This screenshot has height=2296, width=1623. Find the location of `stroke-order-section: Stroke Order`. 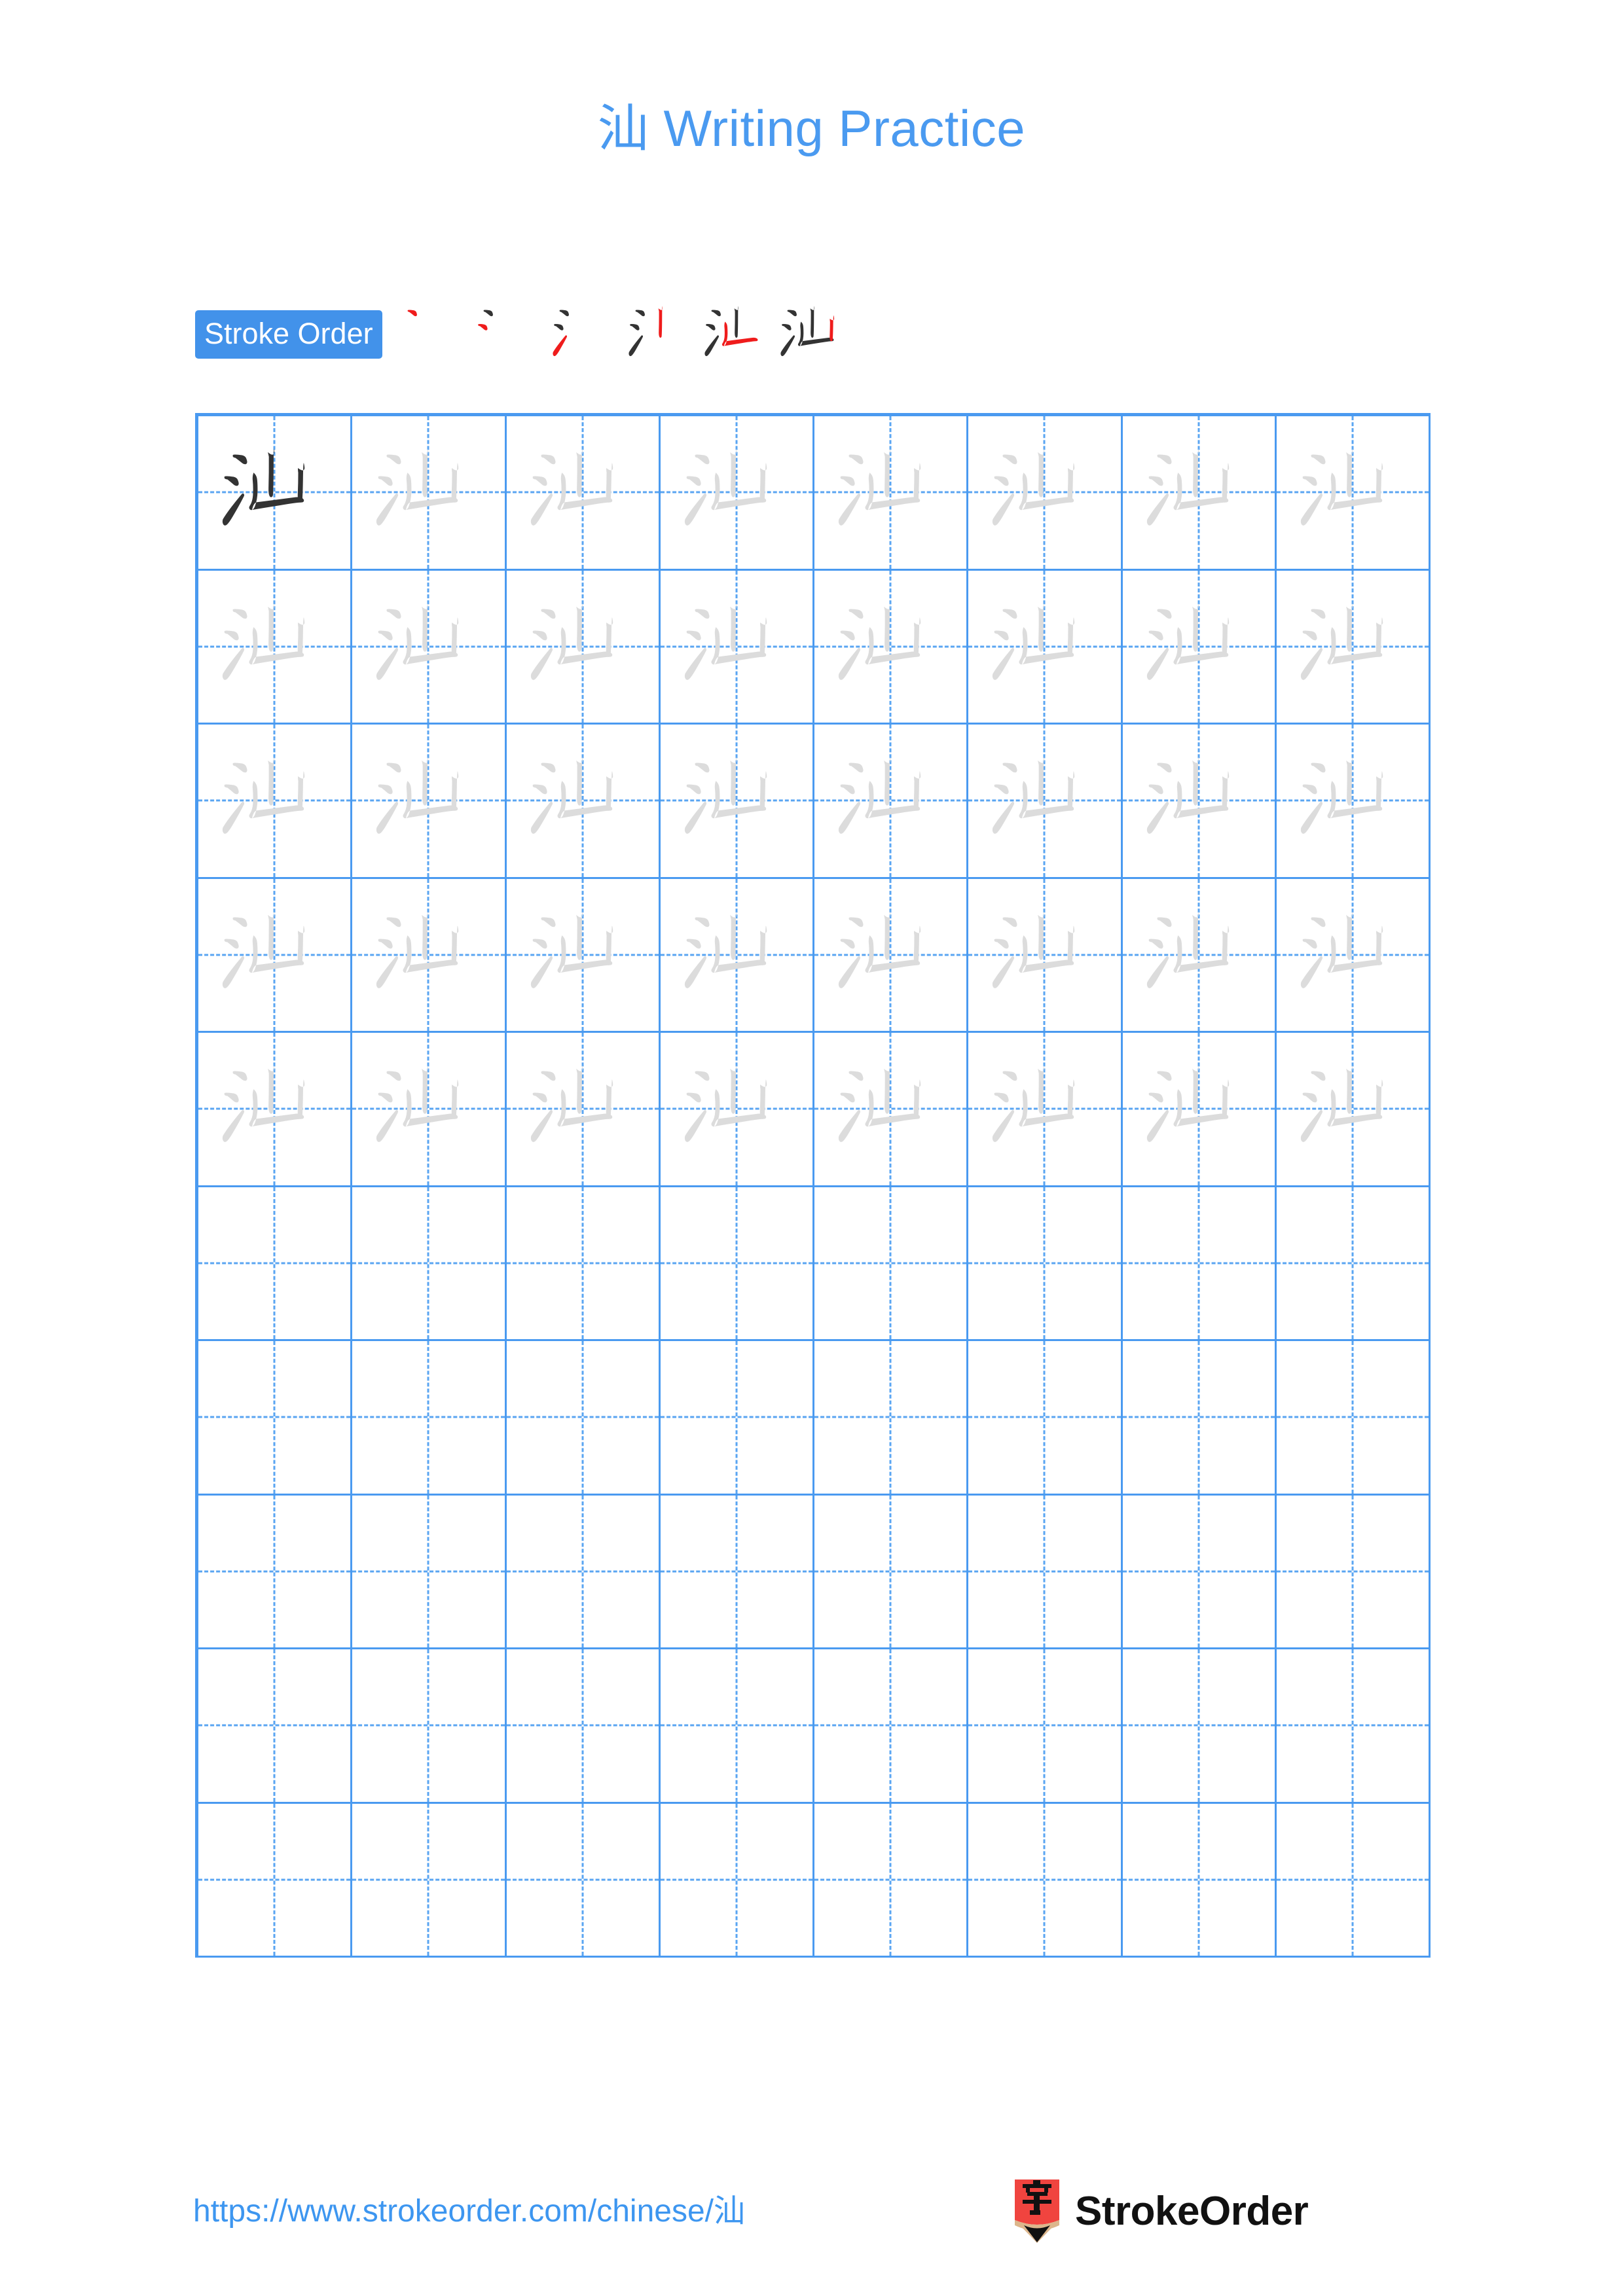

stroke-order-section: Stroke Order is located at coordinates (523, 334).